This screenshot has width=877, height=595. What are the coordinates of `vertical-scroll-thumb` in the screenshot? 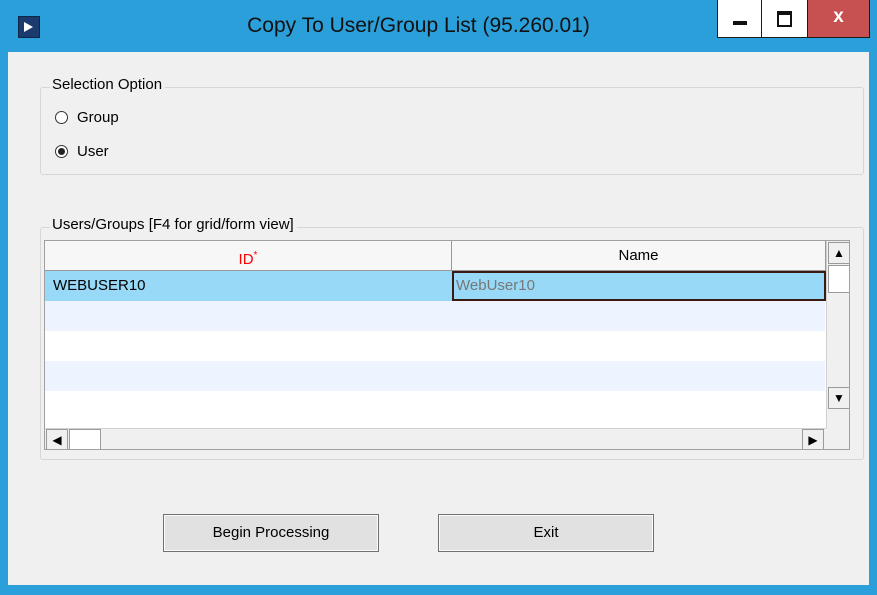 It's located at (838, 279).